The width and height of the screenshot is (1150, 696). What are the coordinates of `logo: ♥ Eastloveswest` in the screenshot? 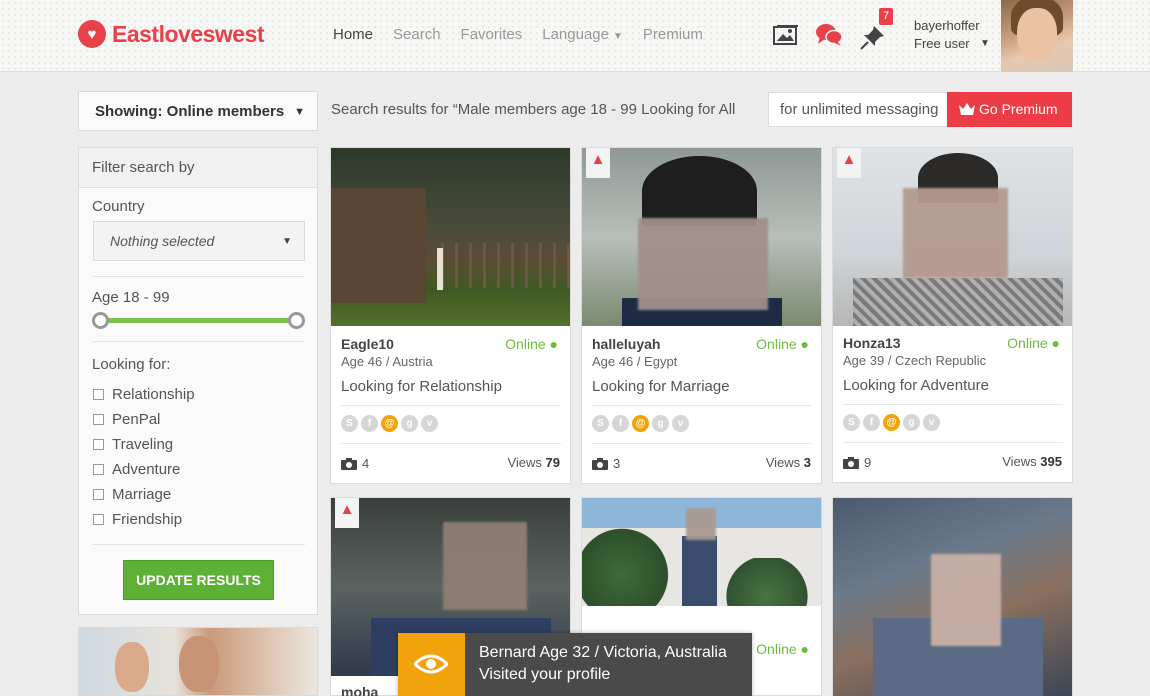 It's located at (171, 34).